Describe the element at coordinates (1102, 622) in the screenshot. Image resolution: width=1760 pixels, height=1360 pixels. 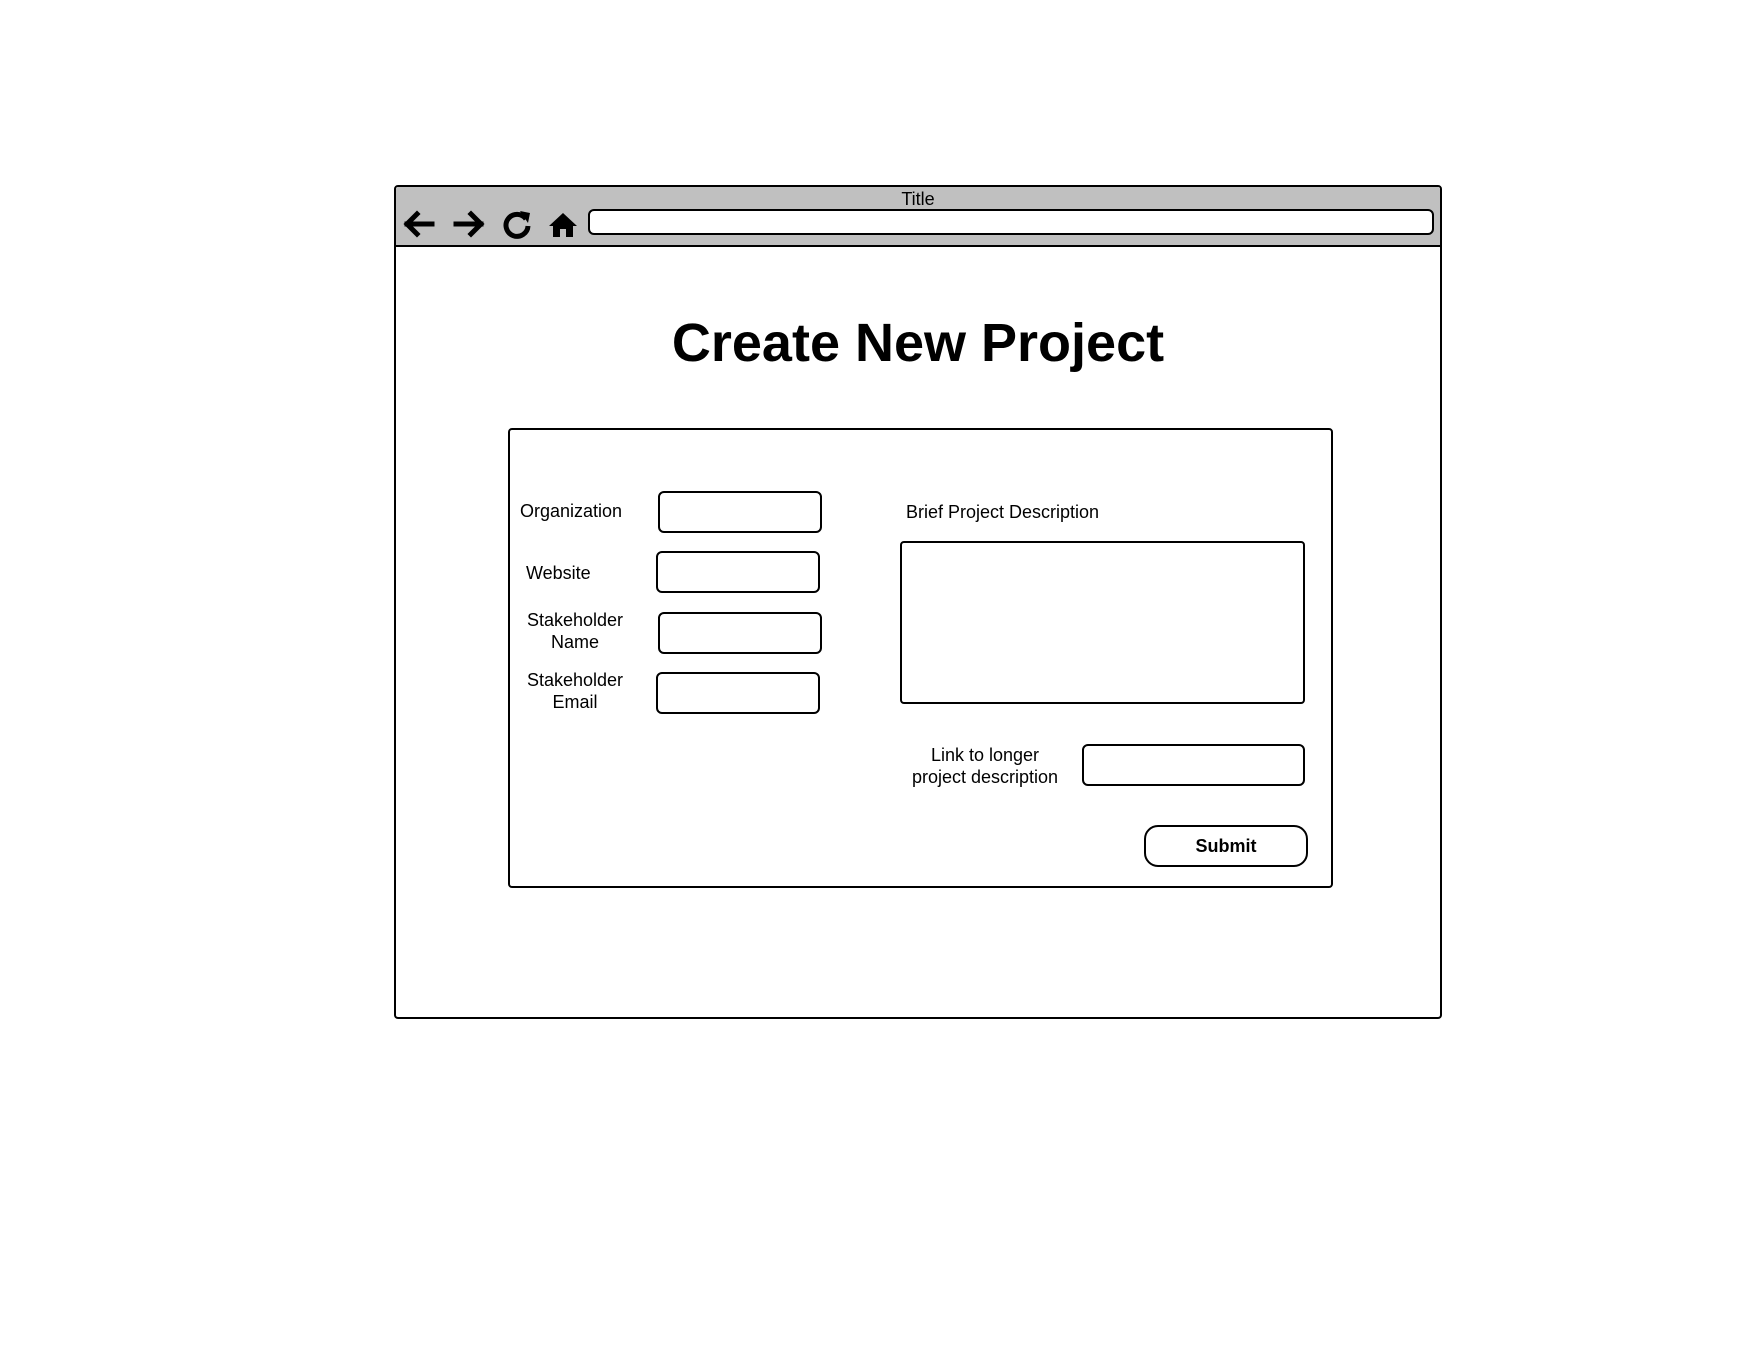
I see `brief-description-textarea` at that location.